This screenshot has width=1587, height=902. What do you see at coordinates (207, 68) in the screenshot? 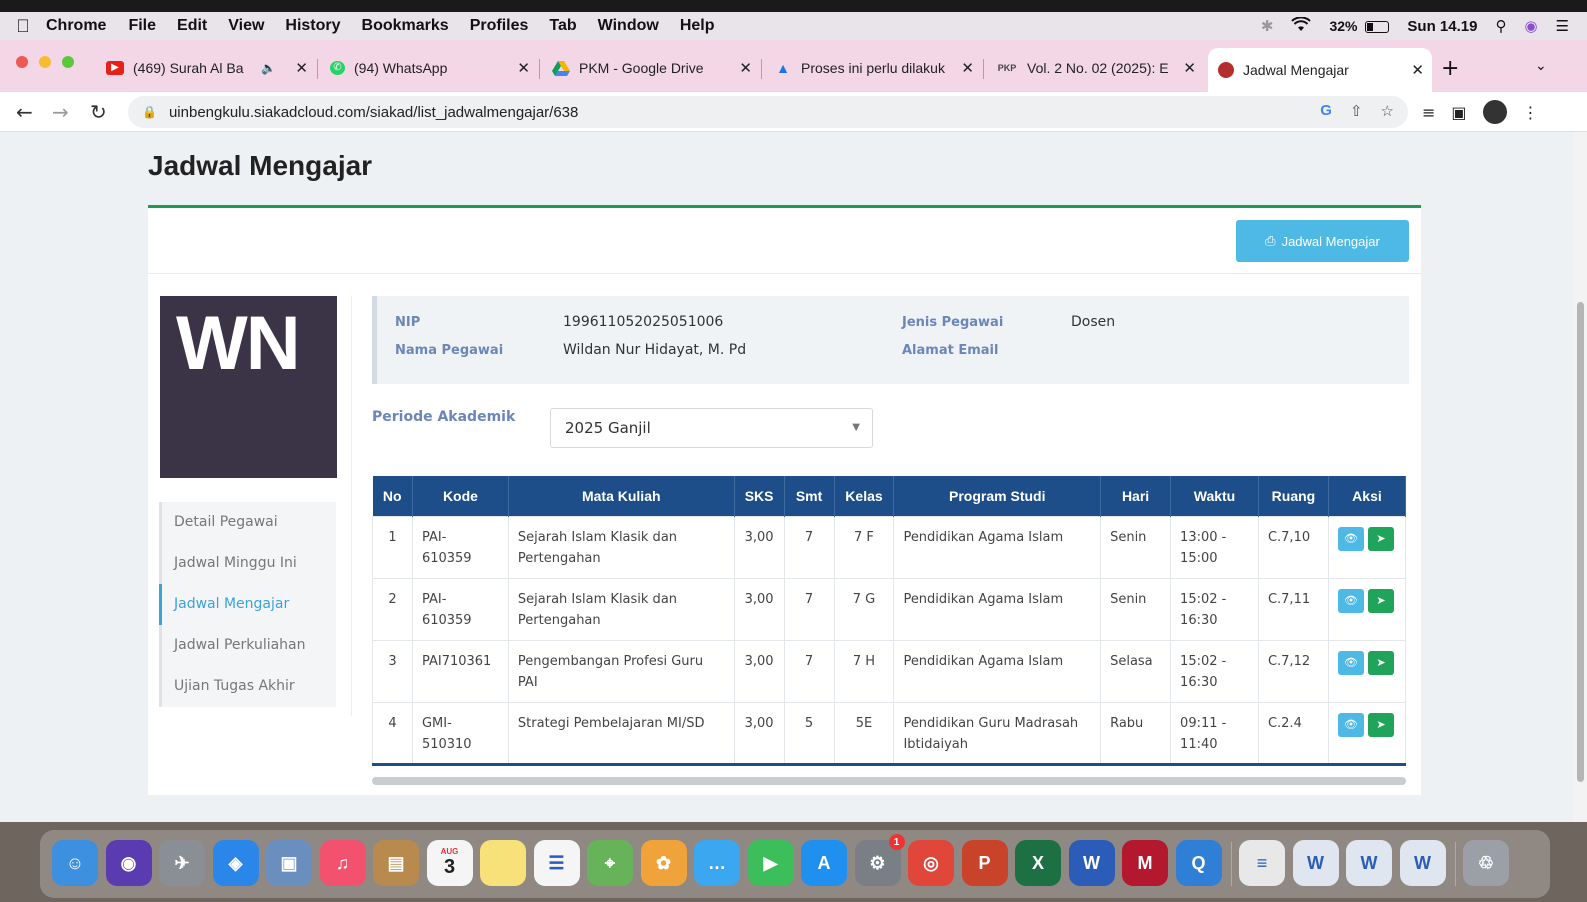
I see `tab-youtube: ▶ (469) Surah Al Ba 🔈 ✕` at bounding box center [207, 68].